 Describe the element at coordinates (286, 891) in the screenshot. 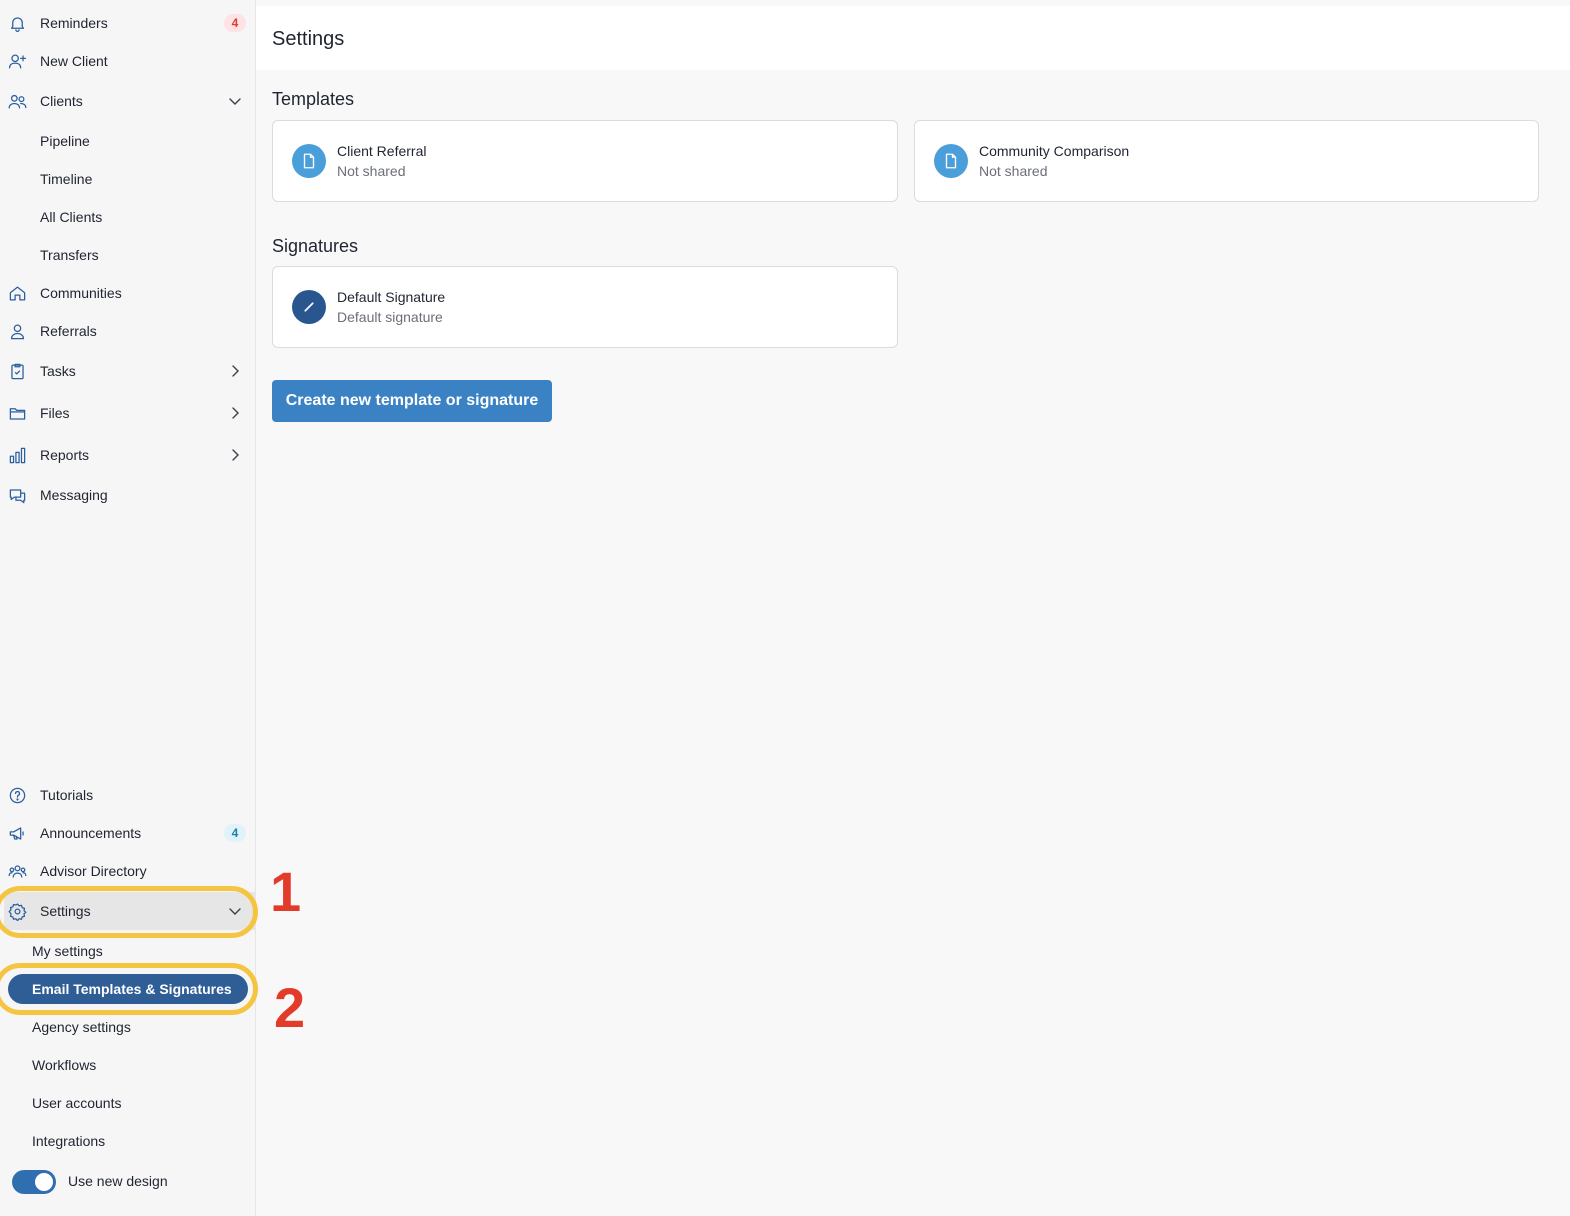

I see `annotation-number-1: 1` at that location.